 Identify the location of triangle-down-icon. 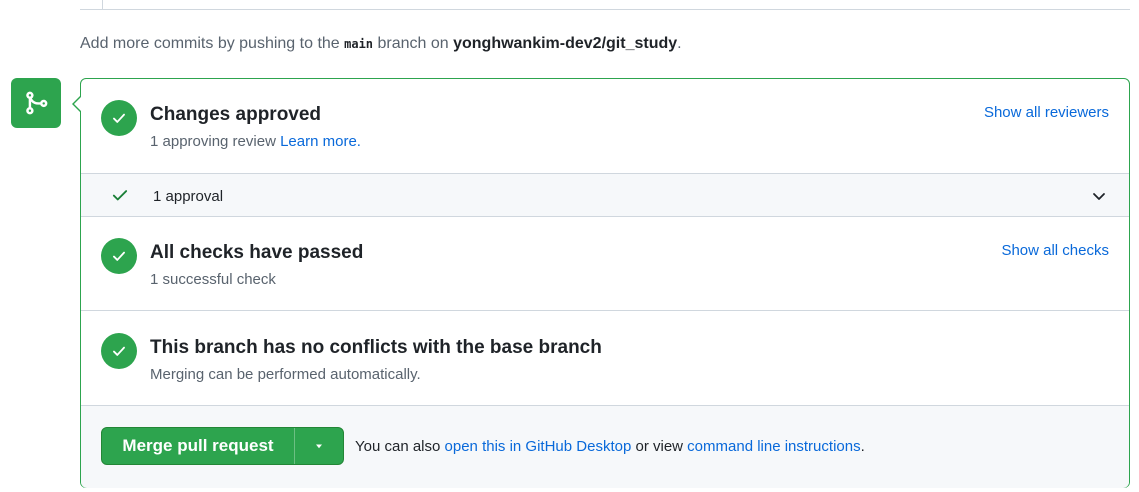
(319, 446).